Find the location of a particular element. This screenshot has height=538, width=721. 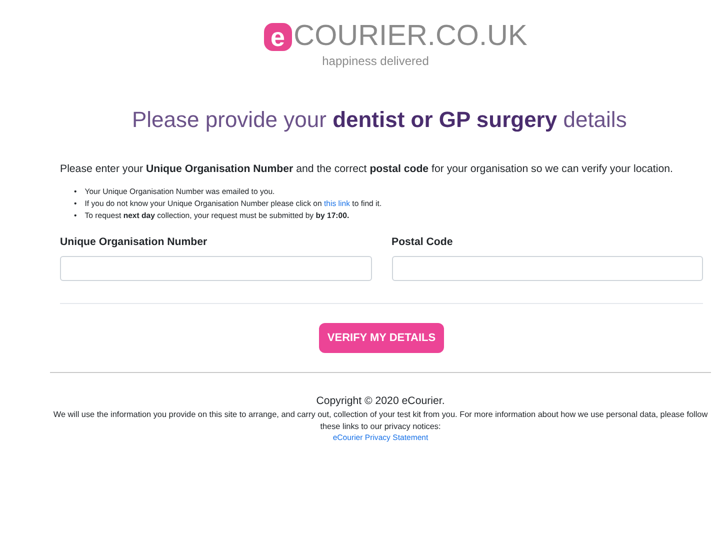

logo-text: COURIER.CO.UK is located at coordinates (411, 36).